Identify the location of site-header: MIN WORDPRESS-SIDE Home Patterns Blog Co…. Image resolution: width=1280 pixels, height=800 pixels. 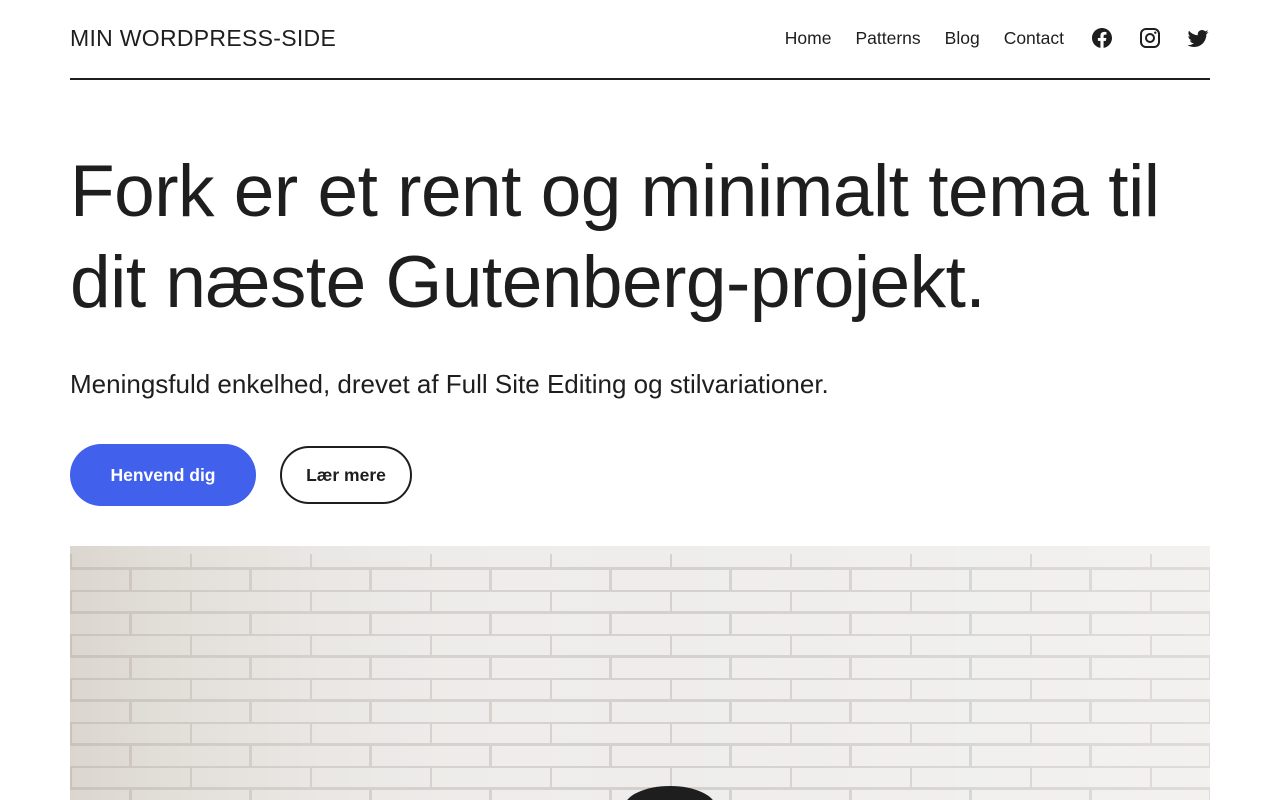
(640, 40).